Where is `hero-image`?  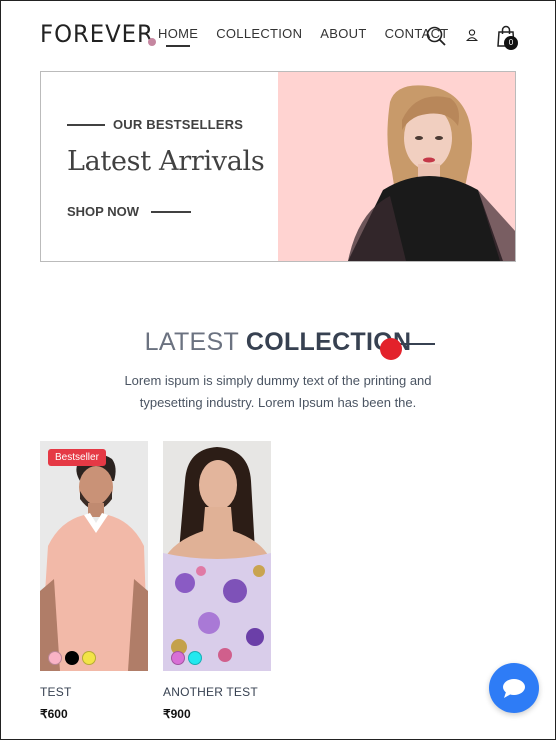 hero-image is located at coordinates (396, 166).